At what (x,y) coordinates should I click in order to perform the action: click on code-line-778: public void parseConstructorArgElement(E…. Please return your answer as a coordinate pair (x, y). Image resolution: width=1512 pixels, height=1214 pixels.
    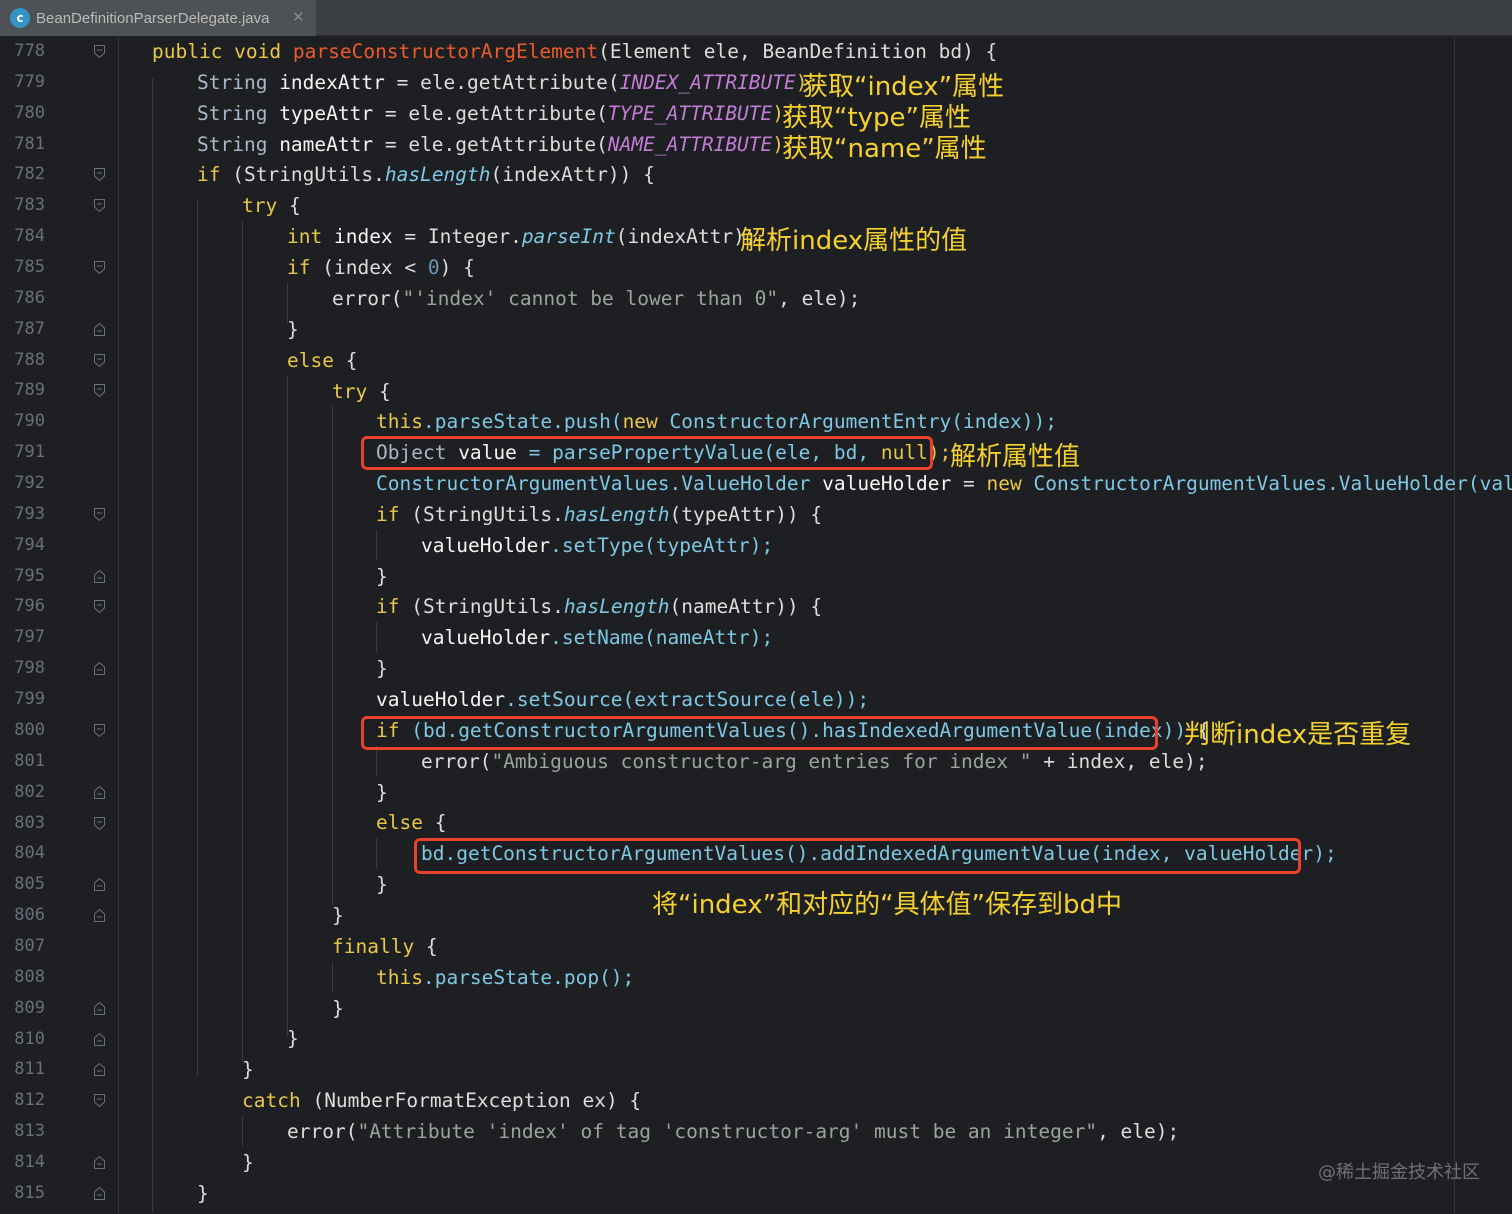
    Looking at the image, I should click on (574, 52).